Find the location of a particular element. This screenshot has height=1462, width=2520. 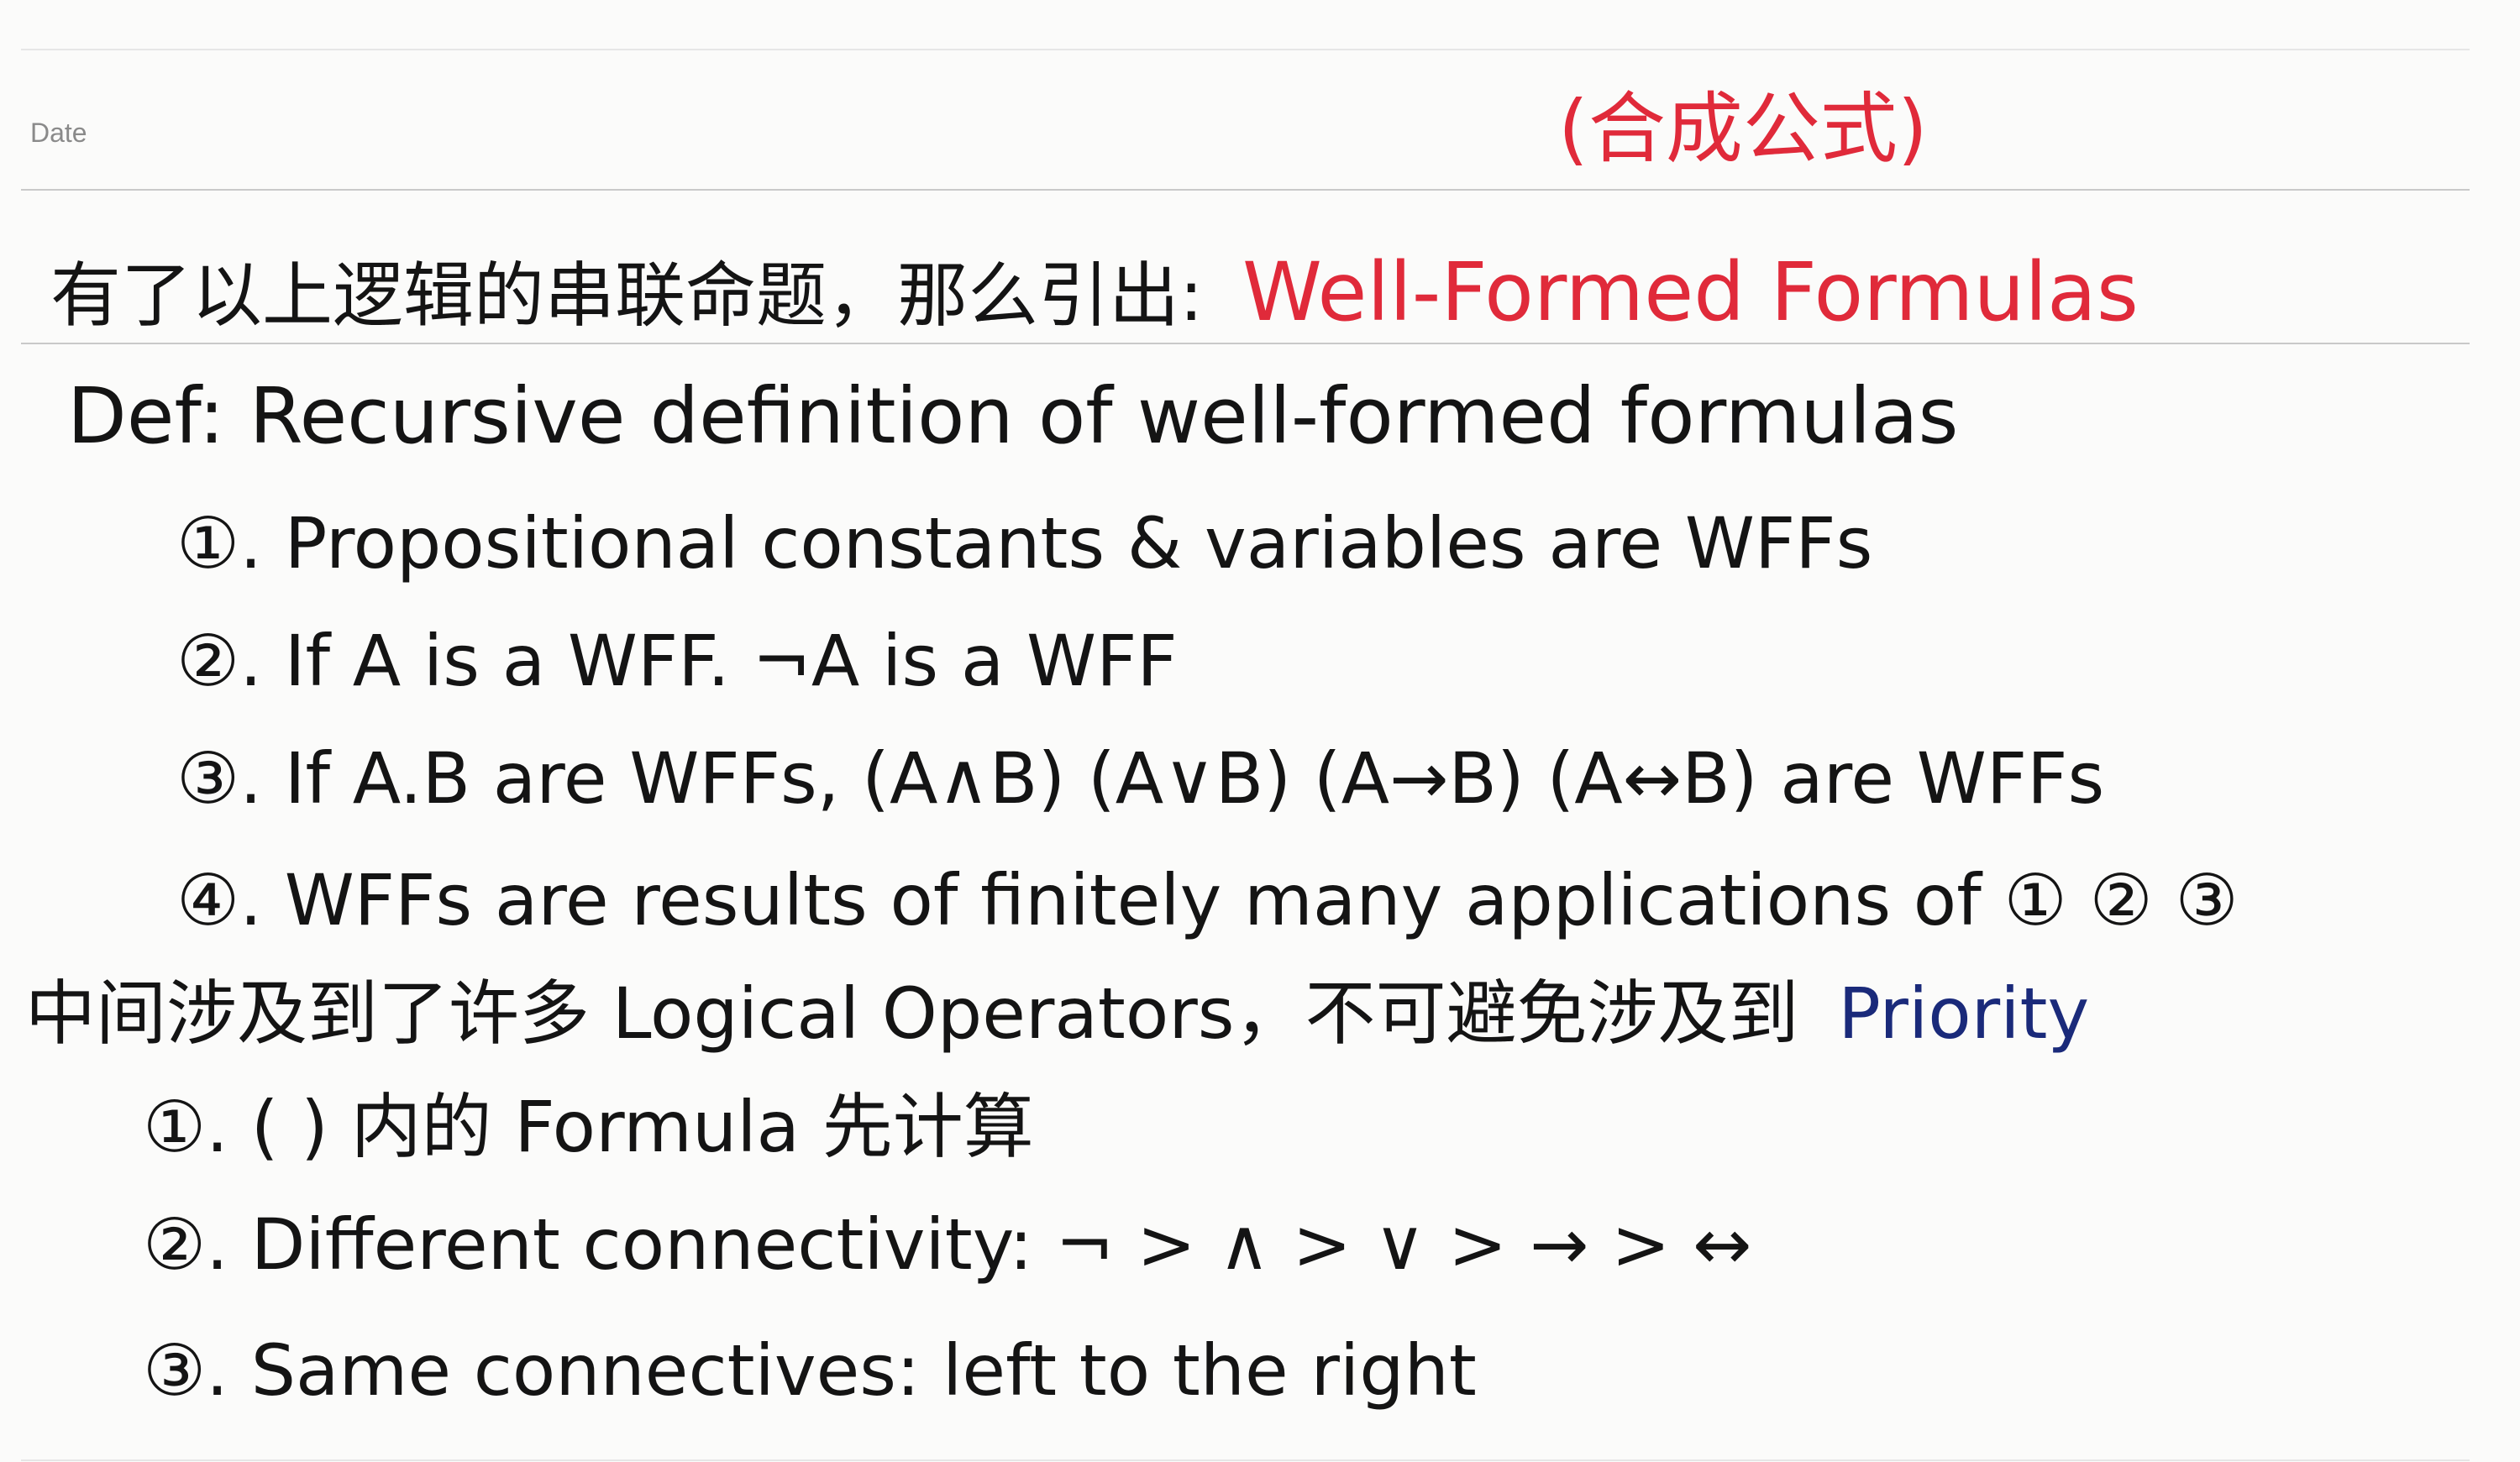

intro-line: 有了以上逻辑的串联命题，那么引出: Well-Formed Formulas is located at coordinates (1094, 292).